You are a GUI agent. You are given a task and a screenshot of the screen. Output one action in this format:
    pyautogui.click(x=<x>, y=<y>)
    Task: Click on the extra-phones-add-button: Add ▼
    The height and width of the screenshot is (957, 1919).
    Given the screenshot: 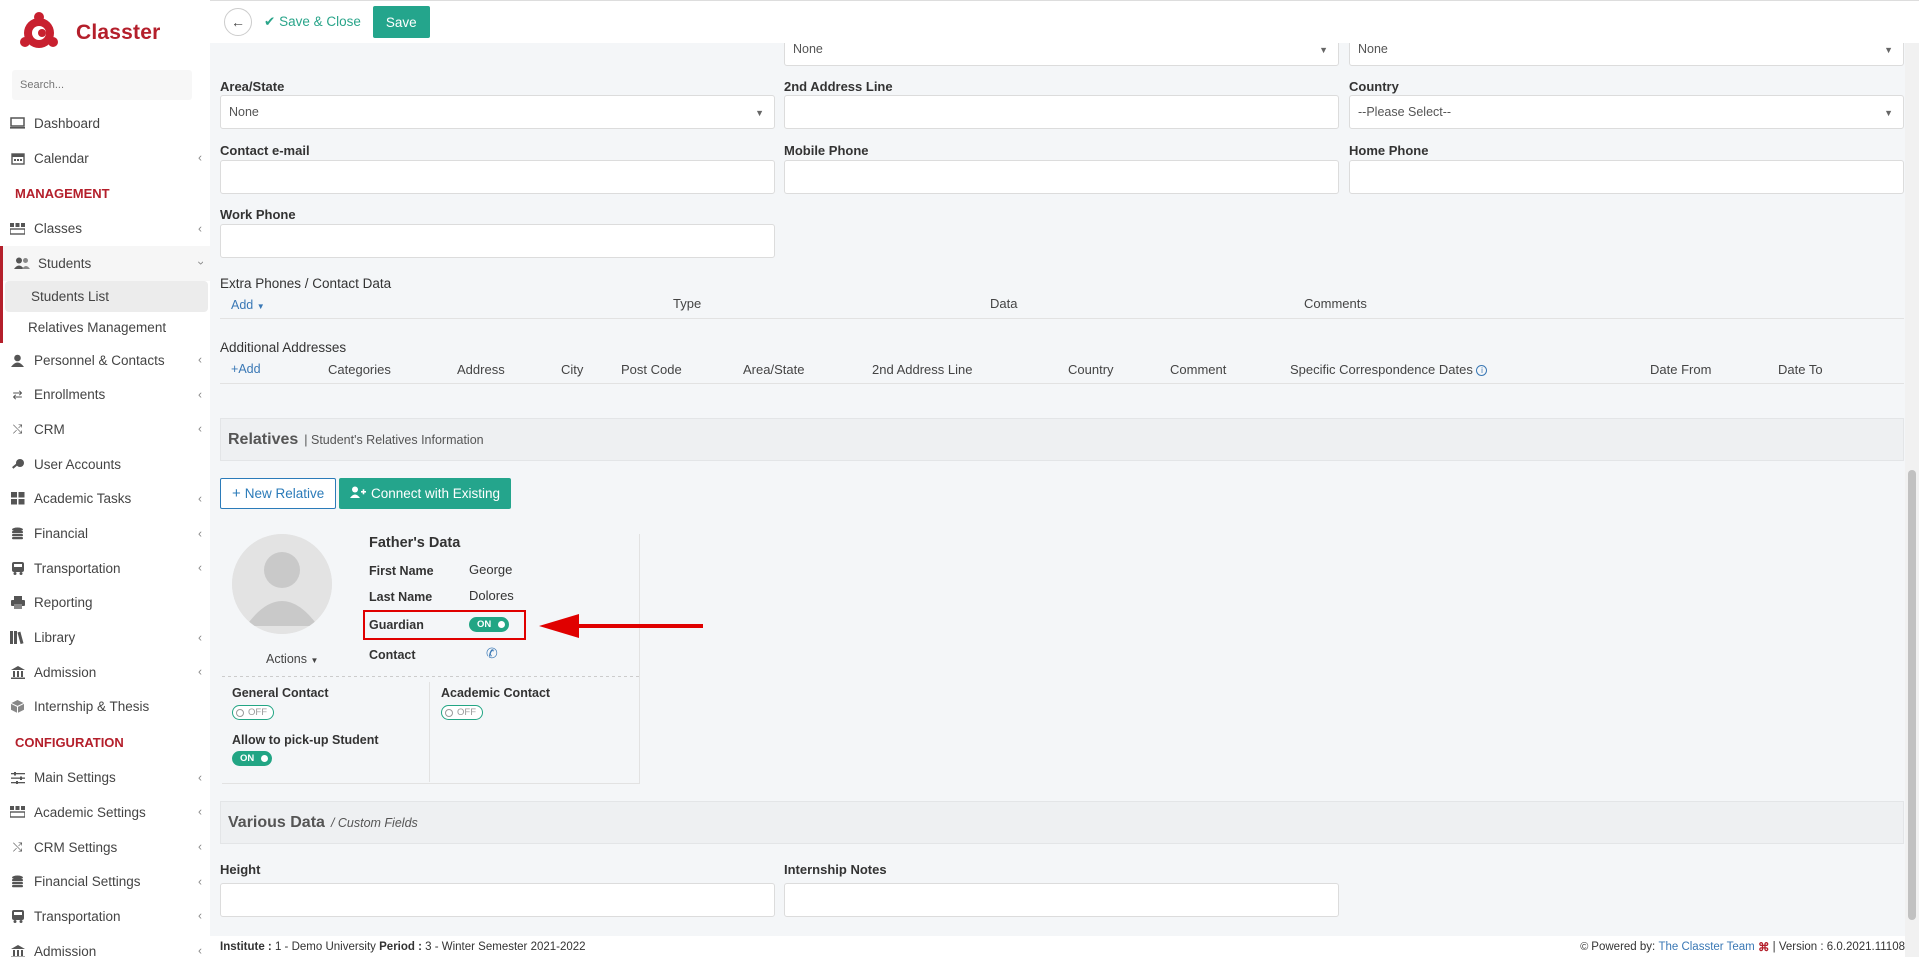 What is the action you would take?
    pyautogui.click(x=248, y=305)
    